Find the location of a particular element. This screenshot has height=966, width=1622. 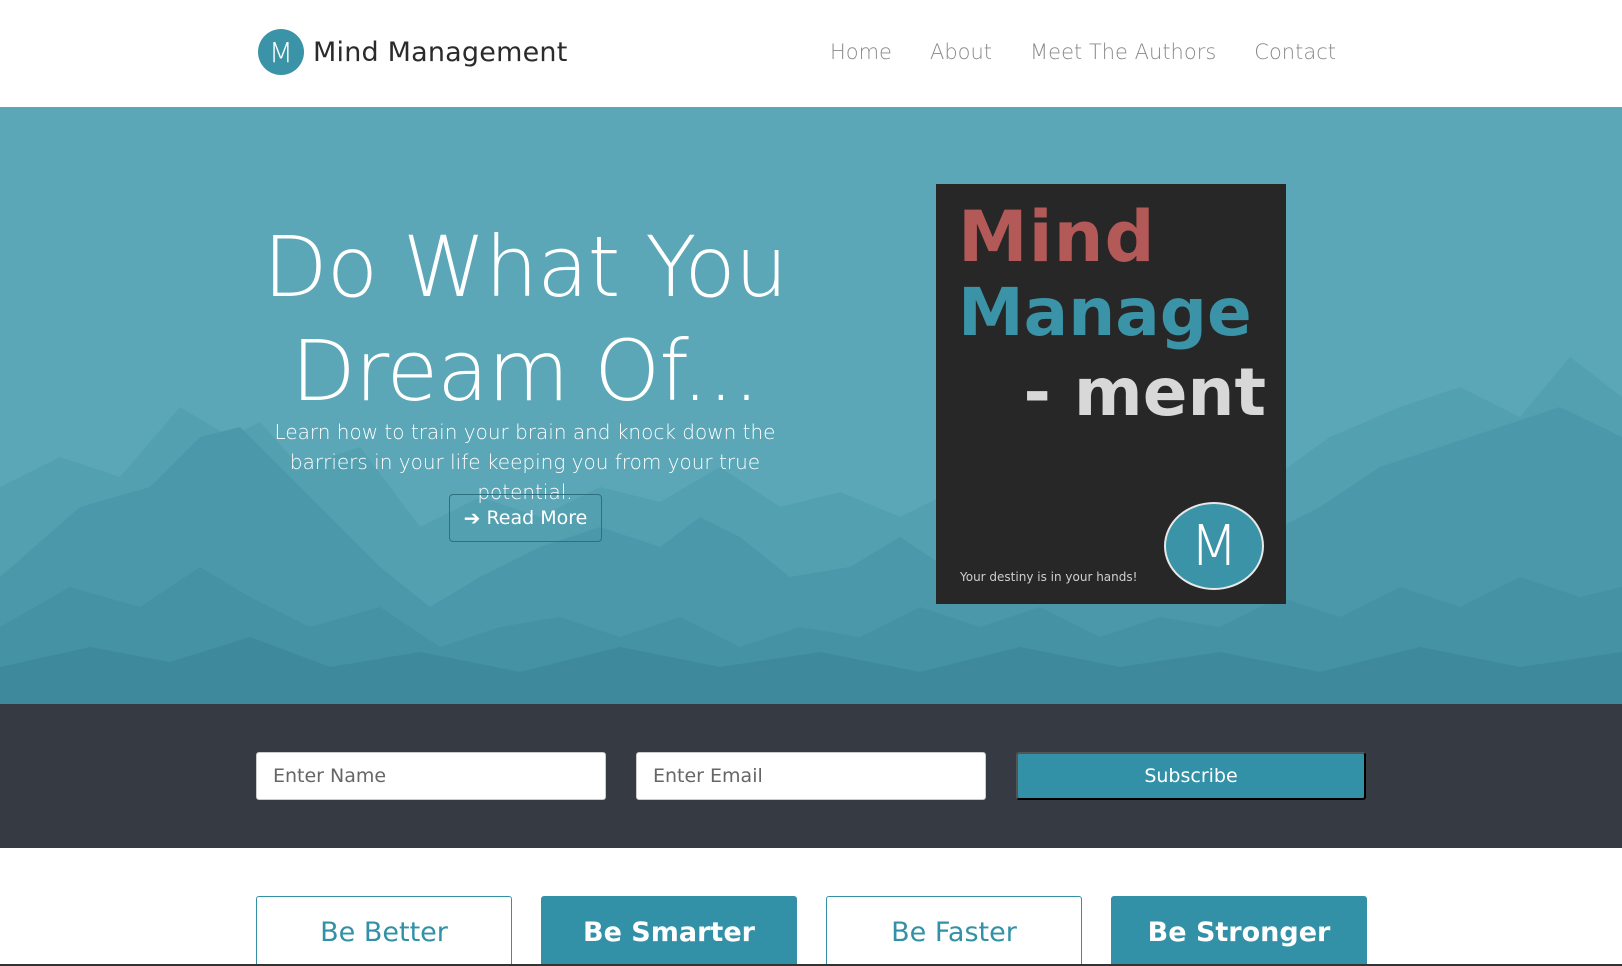

read-more-button: ➔ Read More is located at coordinates (525, 518).